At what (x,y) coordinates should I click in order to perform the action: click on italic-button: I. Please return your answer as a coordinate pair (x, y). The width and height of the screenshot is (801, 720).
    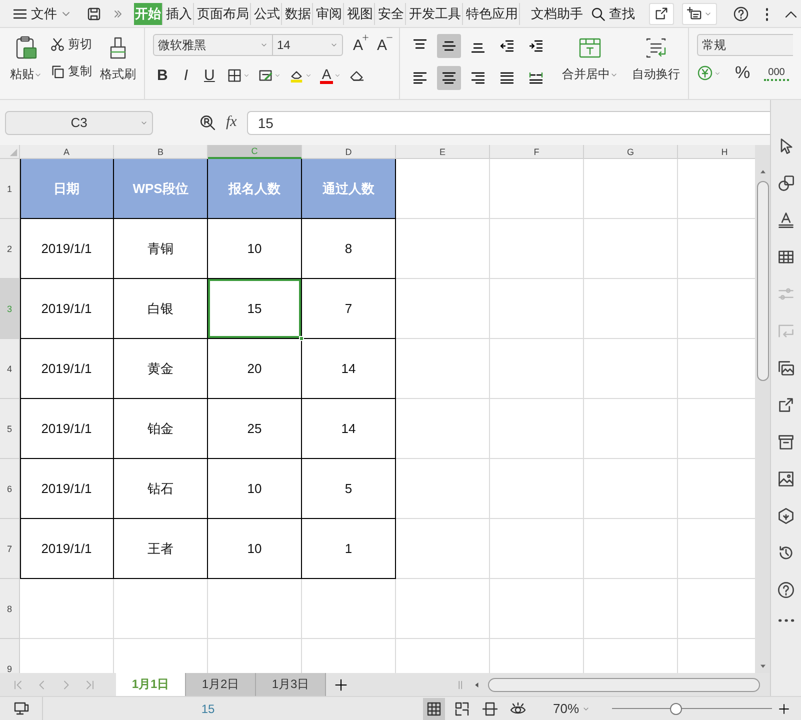
    Looking at the image, I should click on (186, 75).